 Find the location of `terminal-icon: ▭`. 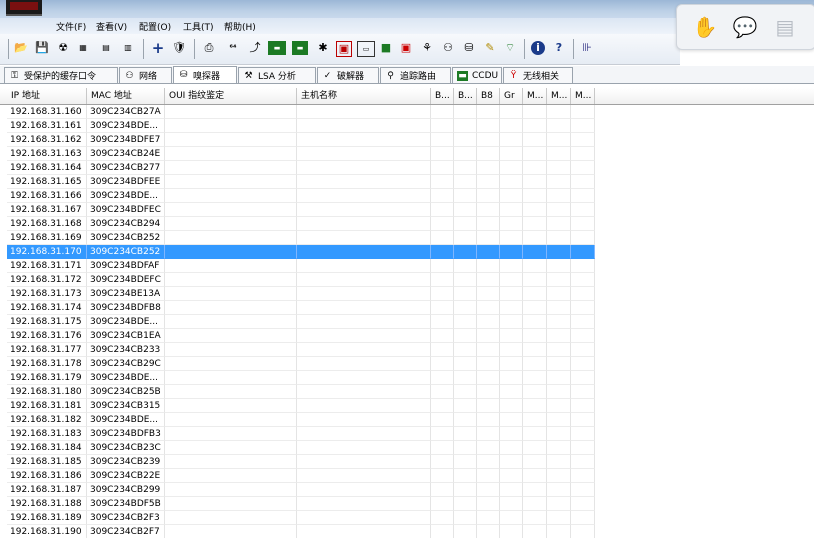

terminal-icon: ▭ is located at coordinates (366, 49).